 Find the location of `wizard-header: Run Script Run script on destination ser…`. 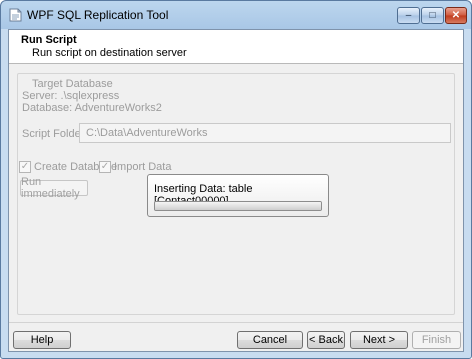

wizard-header: Run Script Run script on destination ser… is located at coordinates (236, 47).